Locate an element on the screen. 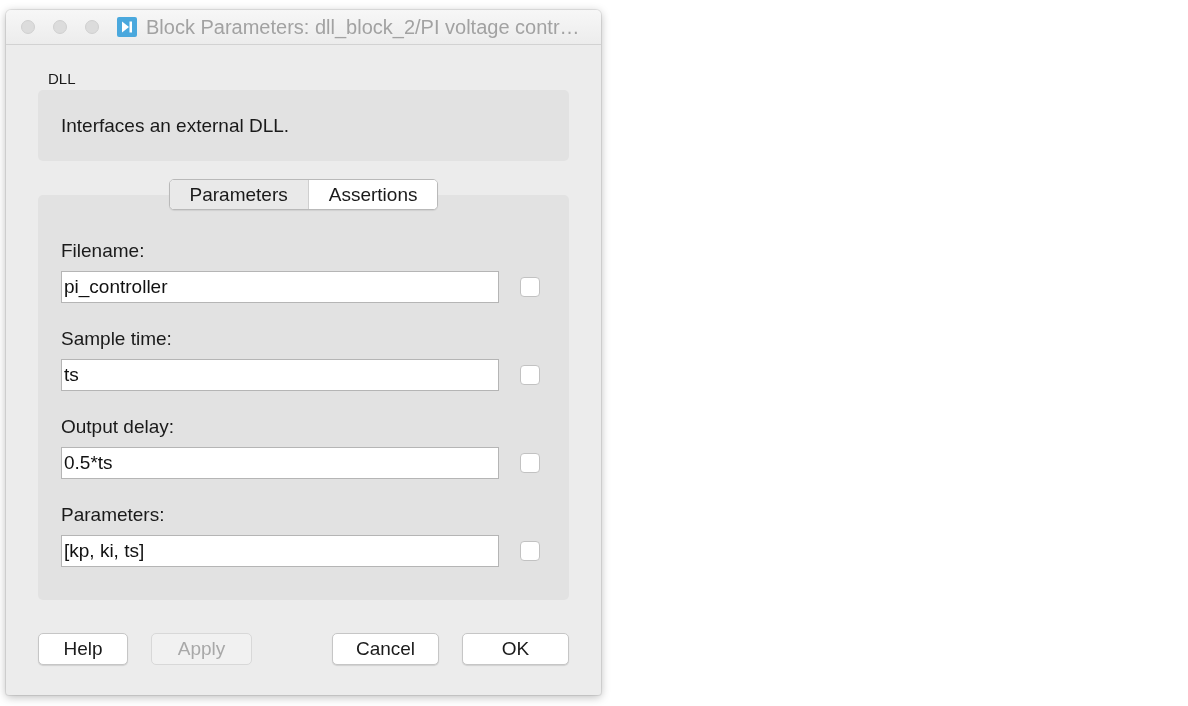 The width and height of the screenshot is (1188, 706). dialog-button: OK is located at coordinates (515, 649).